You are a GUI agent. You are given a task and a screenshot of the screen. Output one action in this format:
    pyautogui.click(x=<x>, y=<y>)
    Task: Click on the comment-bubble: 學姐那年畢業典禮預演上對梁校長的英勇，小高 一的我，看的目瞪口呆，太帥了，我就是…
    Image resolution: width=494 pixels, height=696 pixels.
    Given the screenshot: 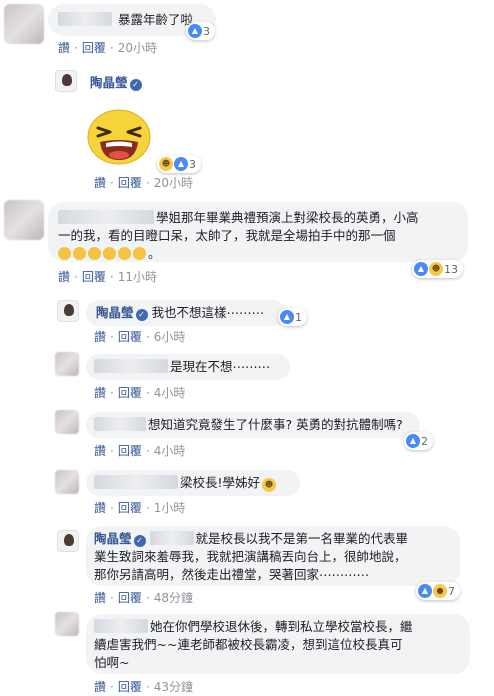 What is the action you would take?
    pyautogui.click(x=258, y=232)
    